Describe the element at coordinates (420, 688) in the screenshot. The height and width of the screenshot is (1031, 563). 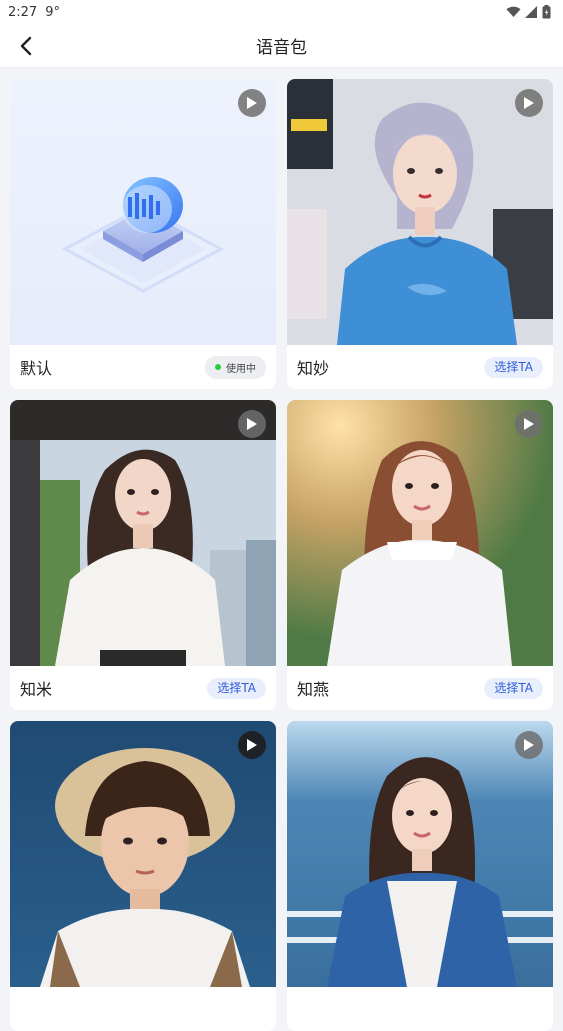
I see `voice-card-footer: 知燕 选择TA` at that location.